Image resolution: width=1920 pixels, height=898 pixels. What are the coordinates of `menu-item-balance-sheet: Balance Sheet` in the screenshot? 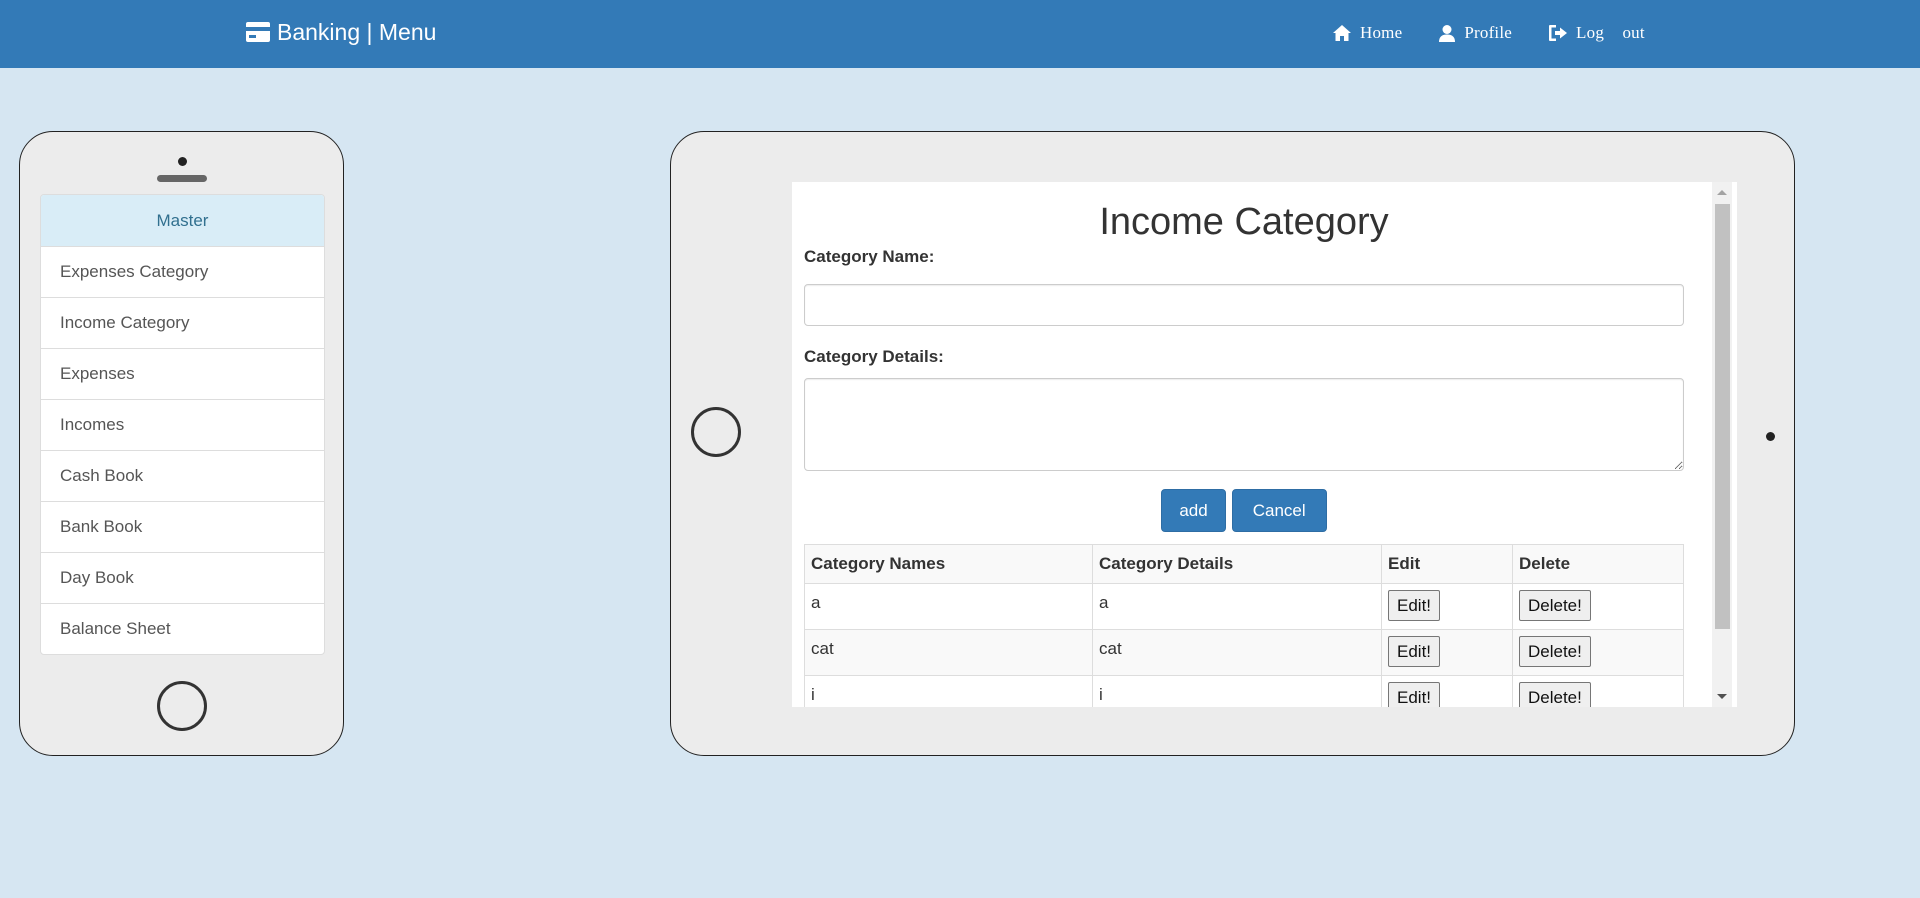 It's located at (182, 628).